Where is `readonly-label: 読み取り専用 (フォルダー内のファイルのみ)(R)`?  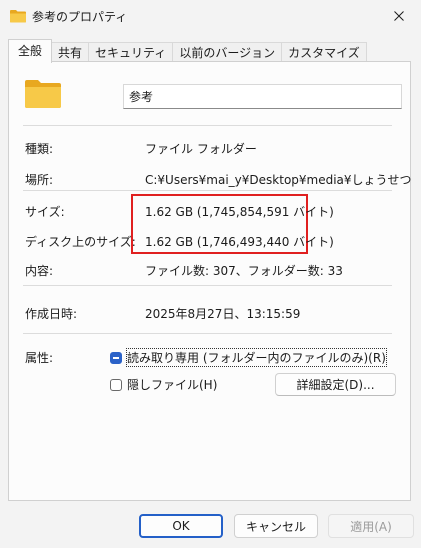 readonly-label: 読み取り専用 (フォルダー内のファイルのみ)(R) is located at coordinates (256, 357).